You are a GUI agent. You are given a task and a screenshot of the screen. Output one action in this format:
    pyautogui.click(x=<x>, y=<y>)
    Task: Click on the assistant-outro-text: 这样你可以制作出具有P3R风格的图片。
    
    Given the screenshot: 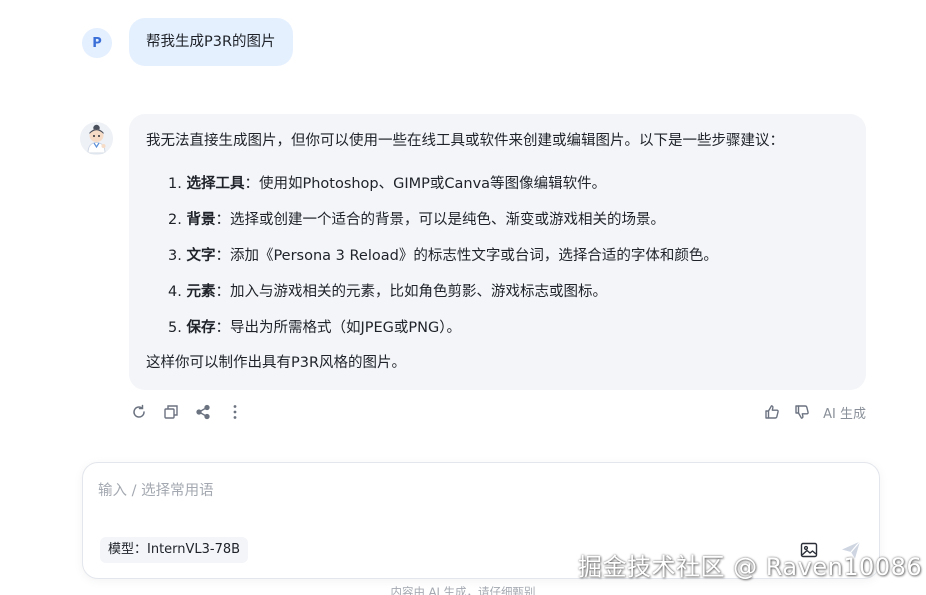 What is the action you would take?
    pyautogui.click(x=276, y=363)
    